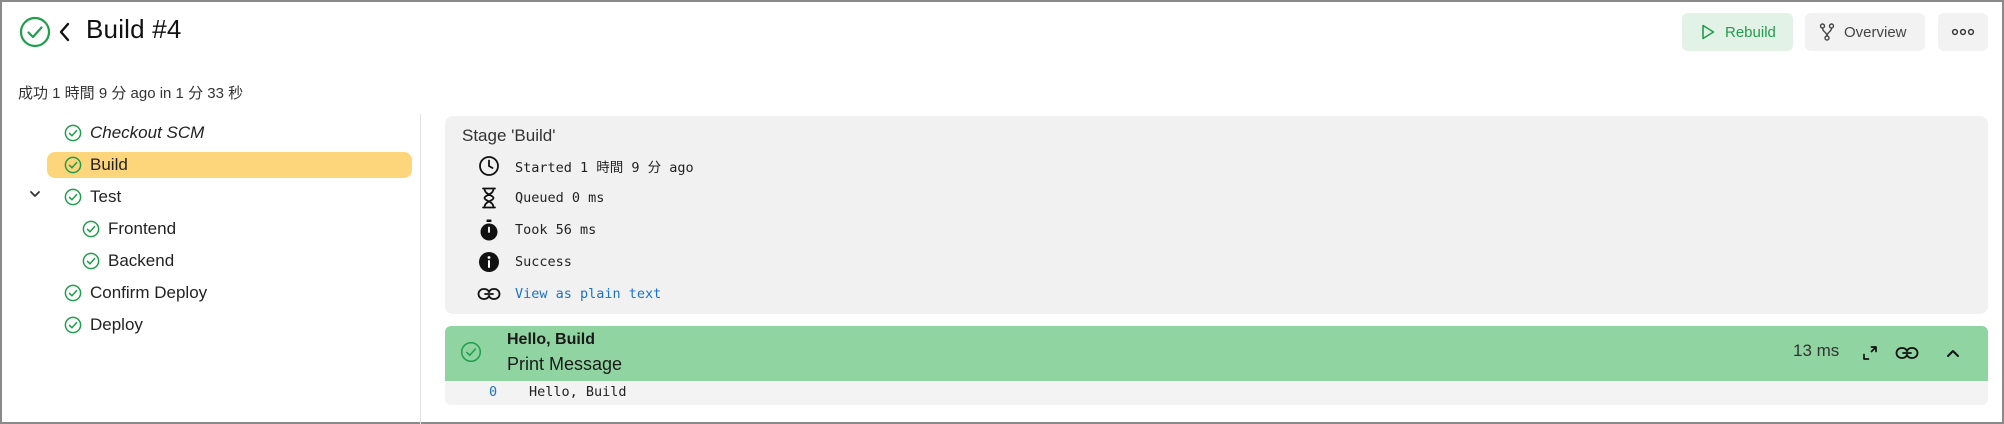  I want to click on sidebar-item-label: Backend, so click(141, 260).